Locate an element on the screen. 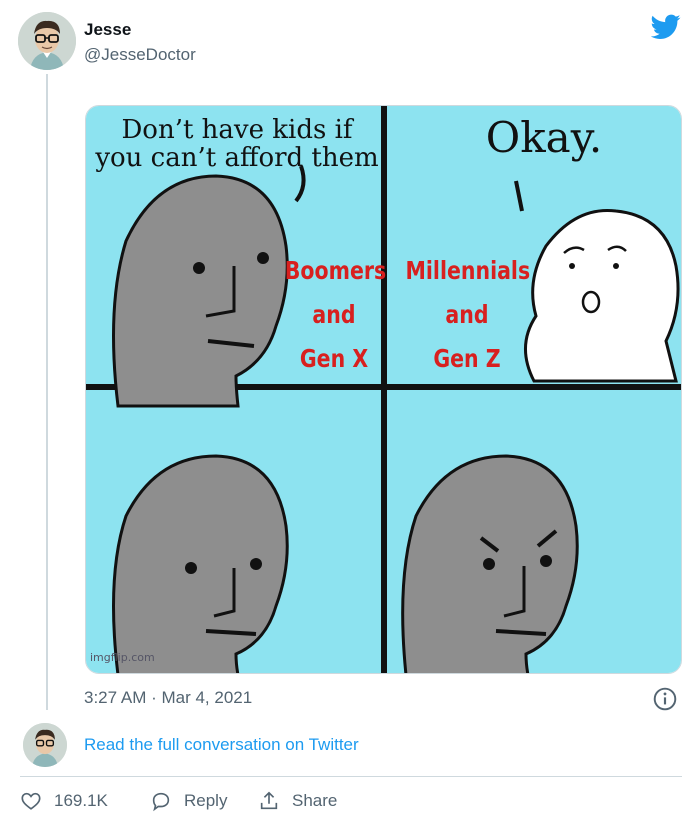 This screenshot has width=700, height=826. like-button: 169.1K is located at coordinates (64, 801).